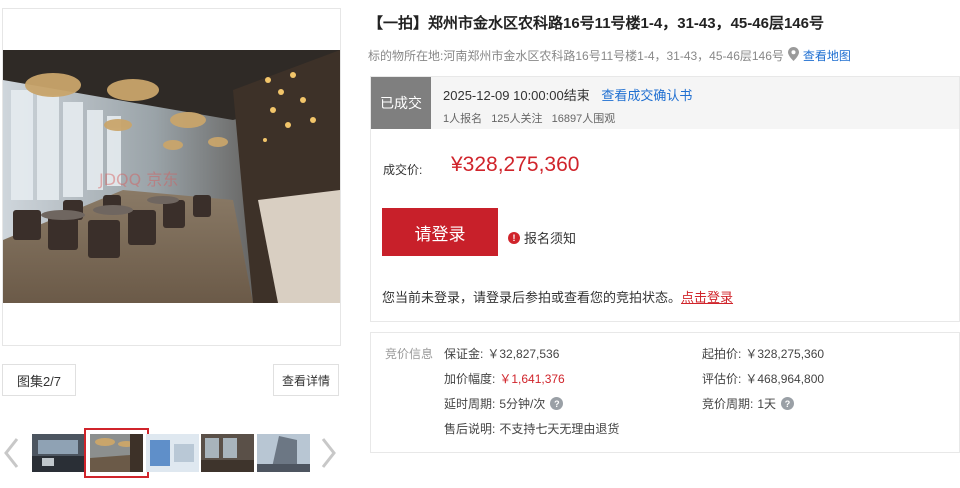 The height and width of the screenshot is (488, 960). Describe the element at coordinates (403, 170) in the screenshot. I see `deal-price-label: 成交价:` at that location.